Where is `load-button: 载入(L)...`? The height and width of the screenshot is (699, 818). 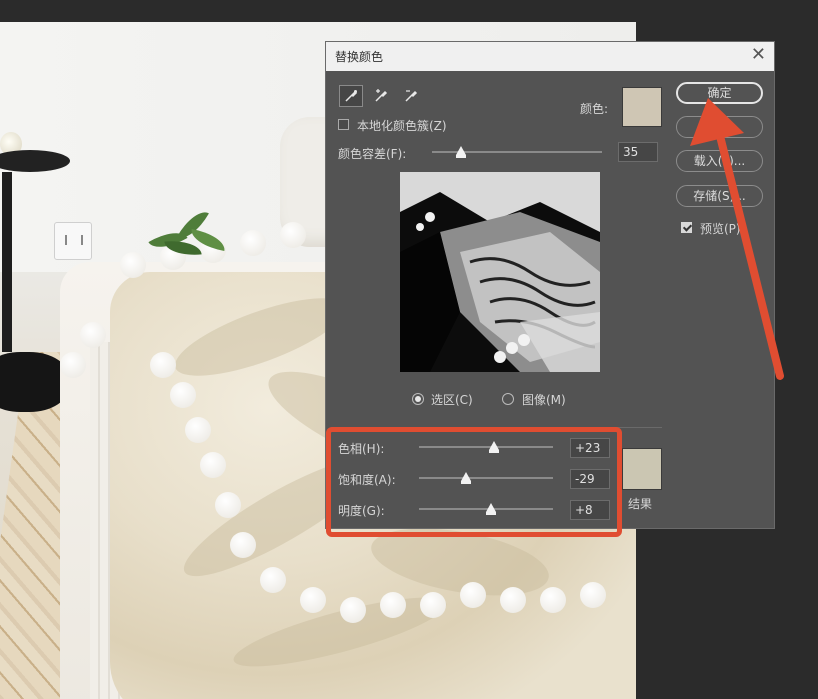 load-button: 载入(L)... is located at coordinates (719, 161).